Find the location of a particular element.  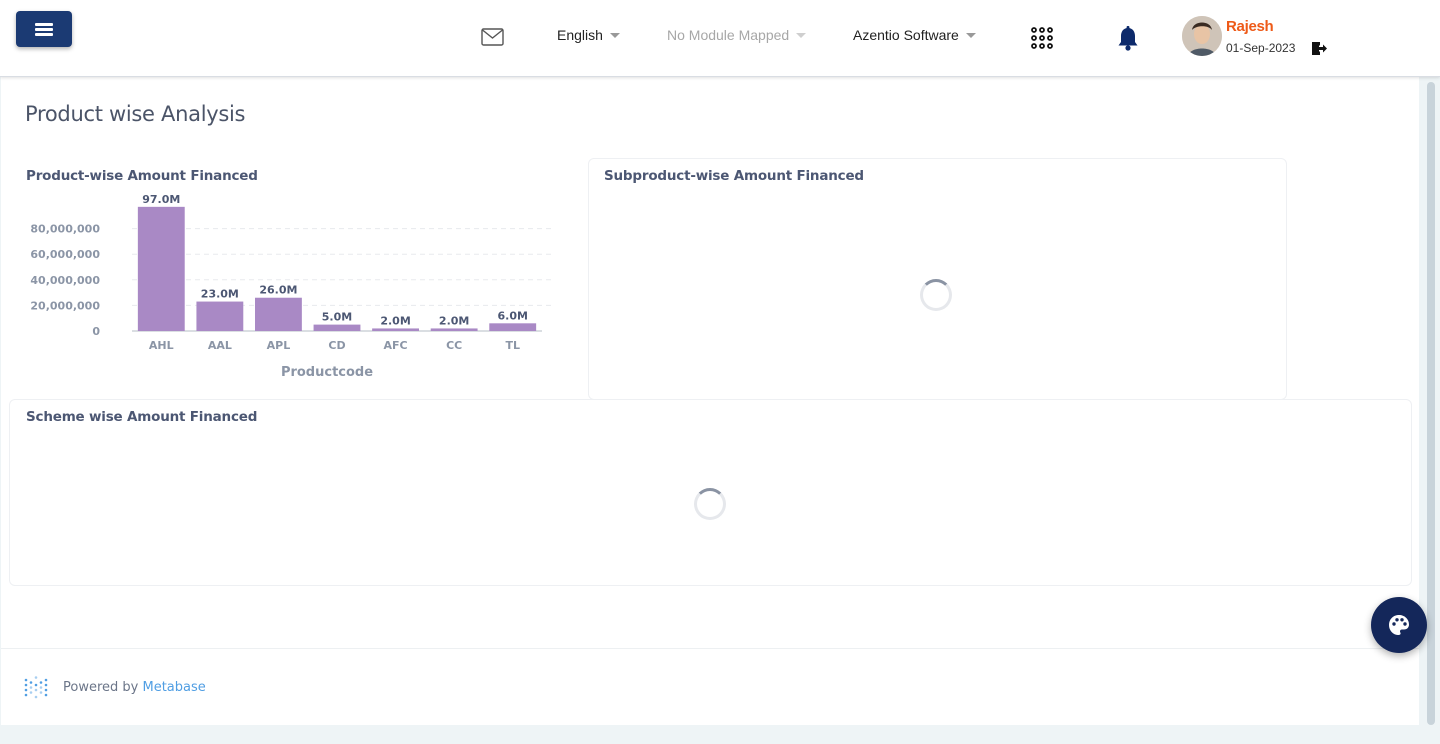

x-tick-label: AAL is located at coordinates (220, 345).